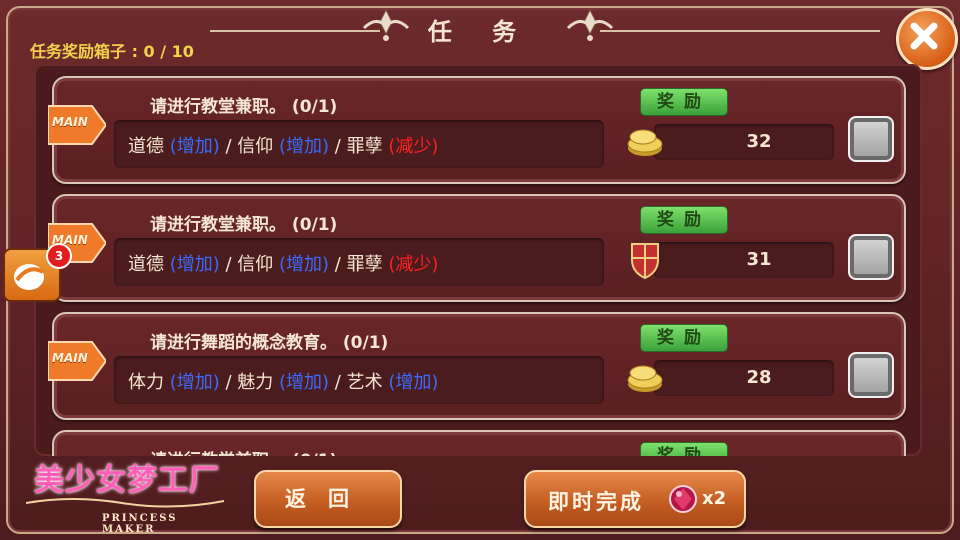  What do you see at coordinates (112, 51) in the screenshot?
I see `reward-box-counter: 任务奖励箱子 : 0 / 10` at bounding box center [112, 51].